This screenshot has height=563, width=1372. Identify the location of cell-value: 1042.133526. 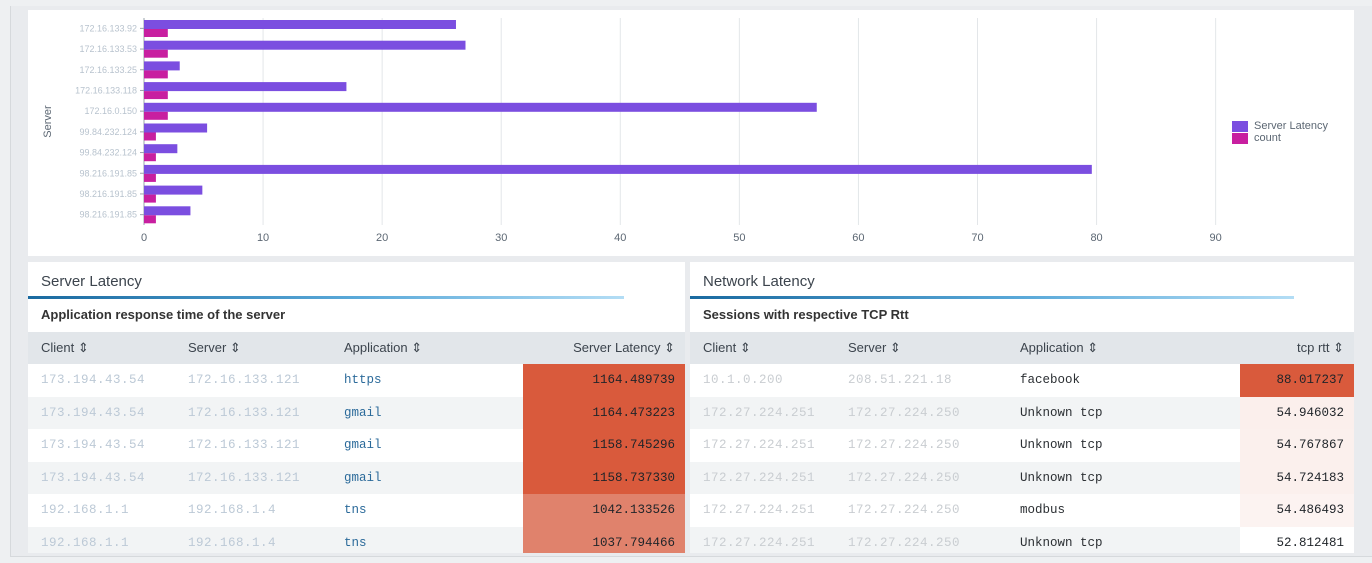
(604, 510).